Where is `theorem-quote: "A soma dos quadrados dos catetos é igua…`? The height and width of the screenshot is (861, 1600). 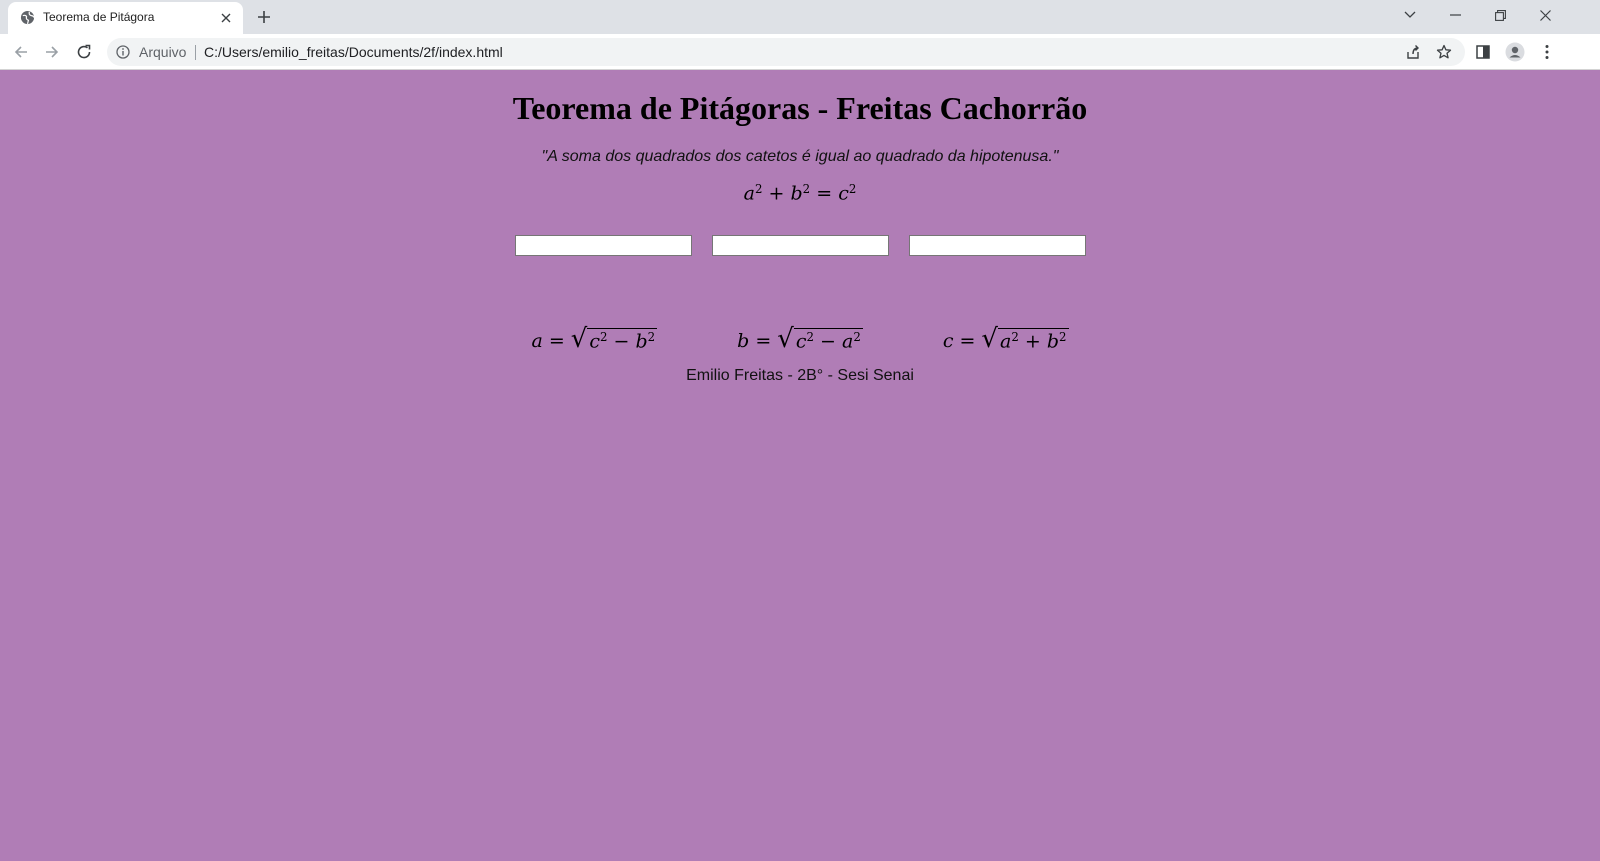 theorem-quote: "A soma dos quadrados dos catetos é igua… is located at coordinates (800, 156).